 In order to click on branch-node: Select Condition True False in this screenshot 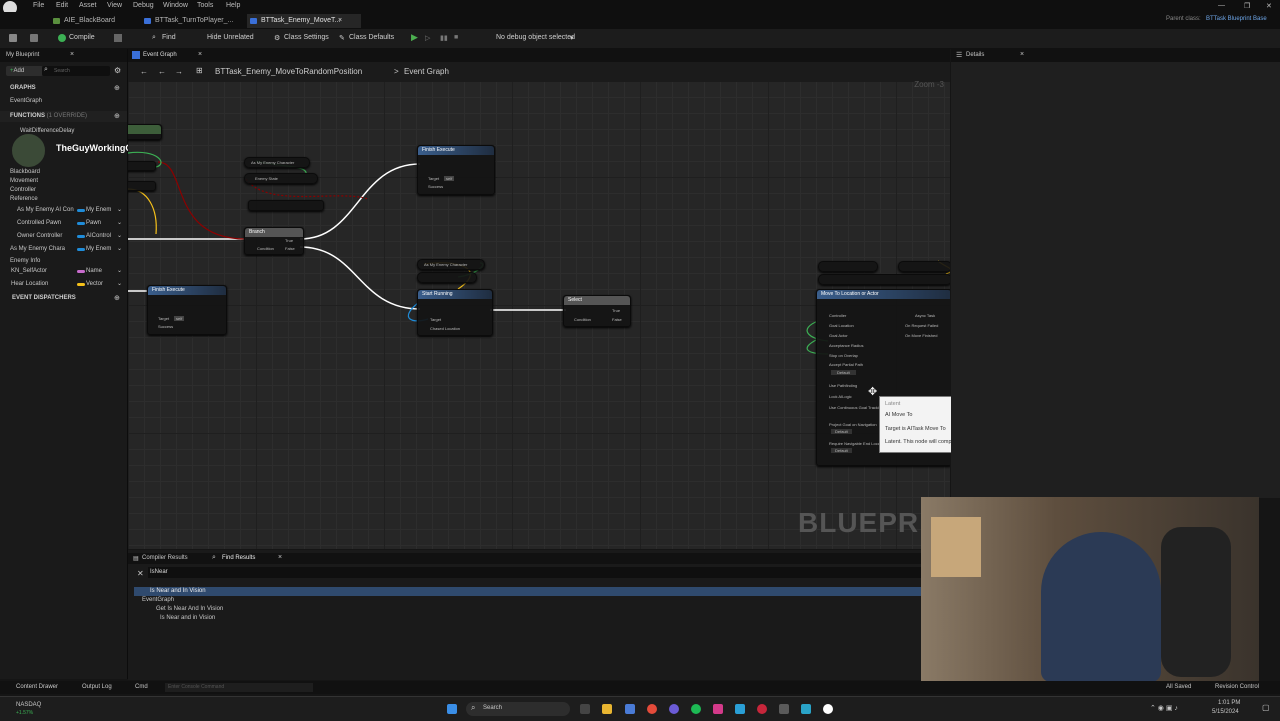, I will do `click(597, 311)`.